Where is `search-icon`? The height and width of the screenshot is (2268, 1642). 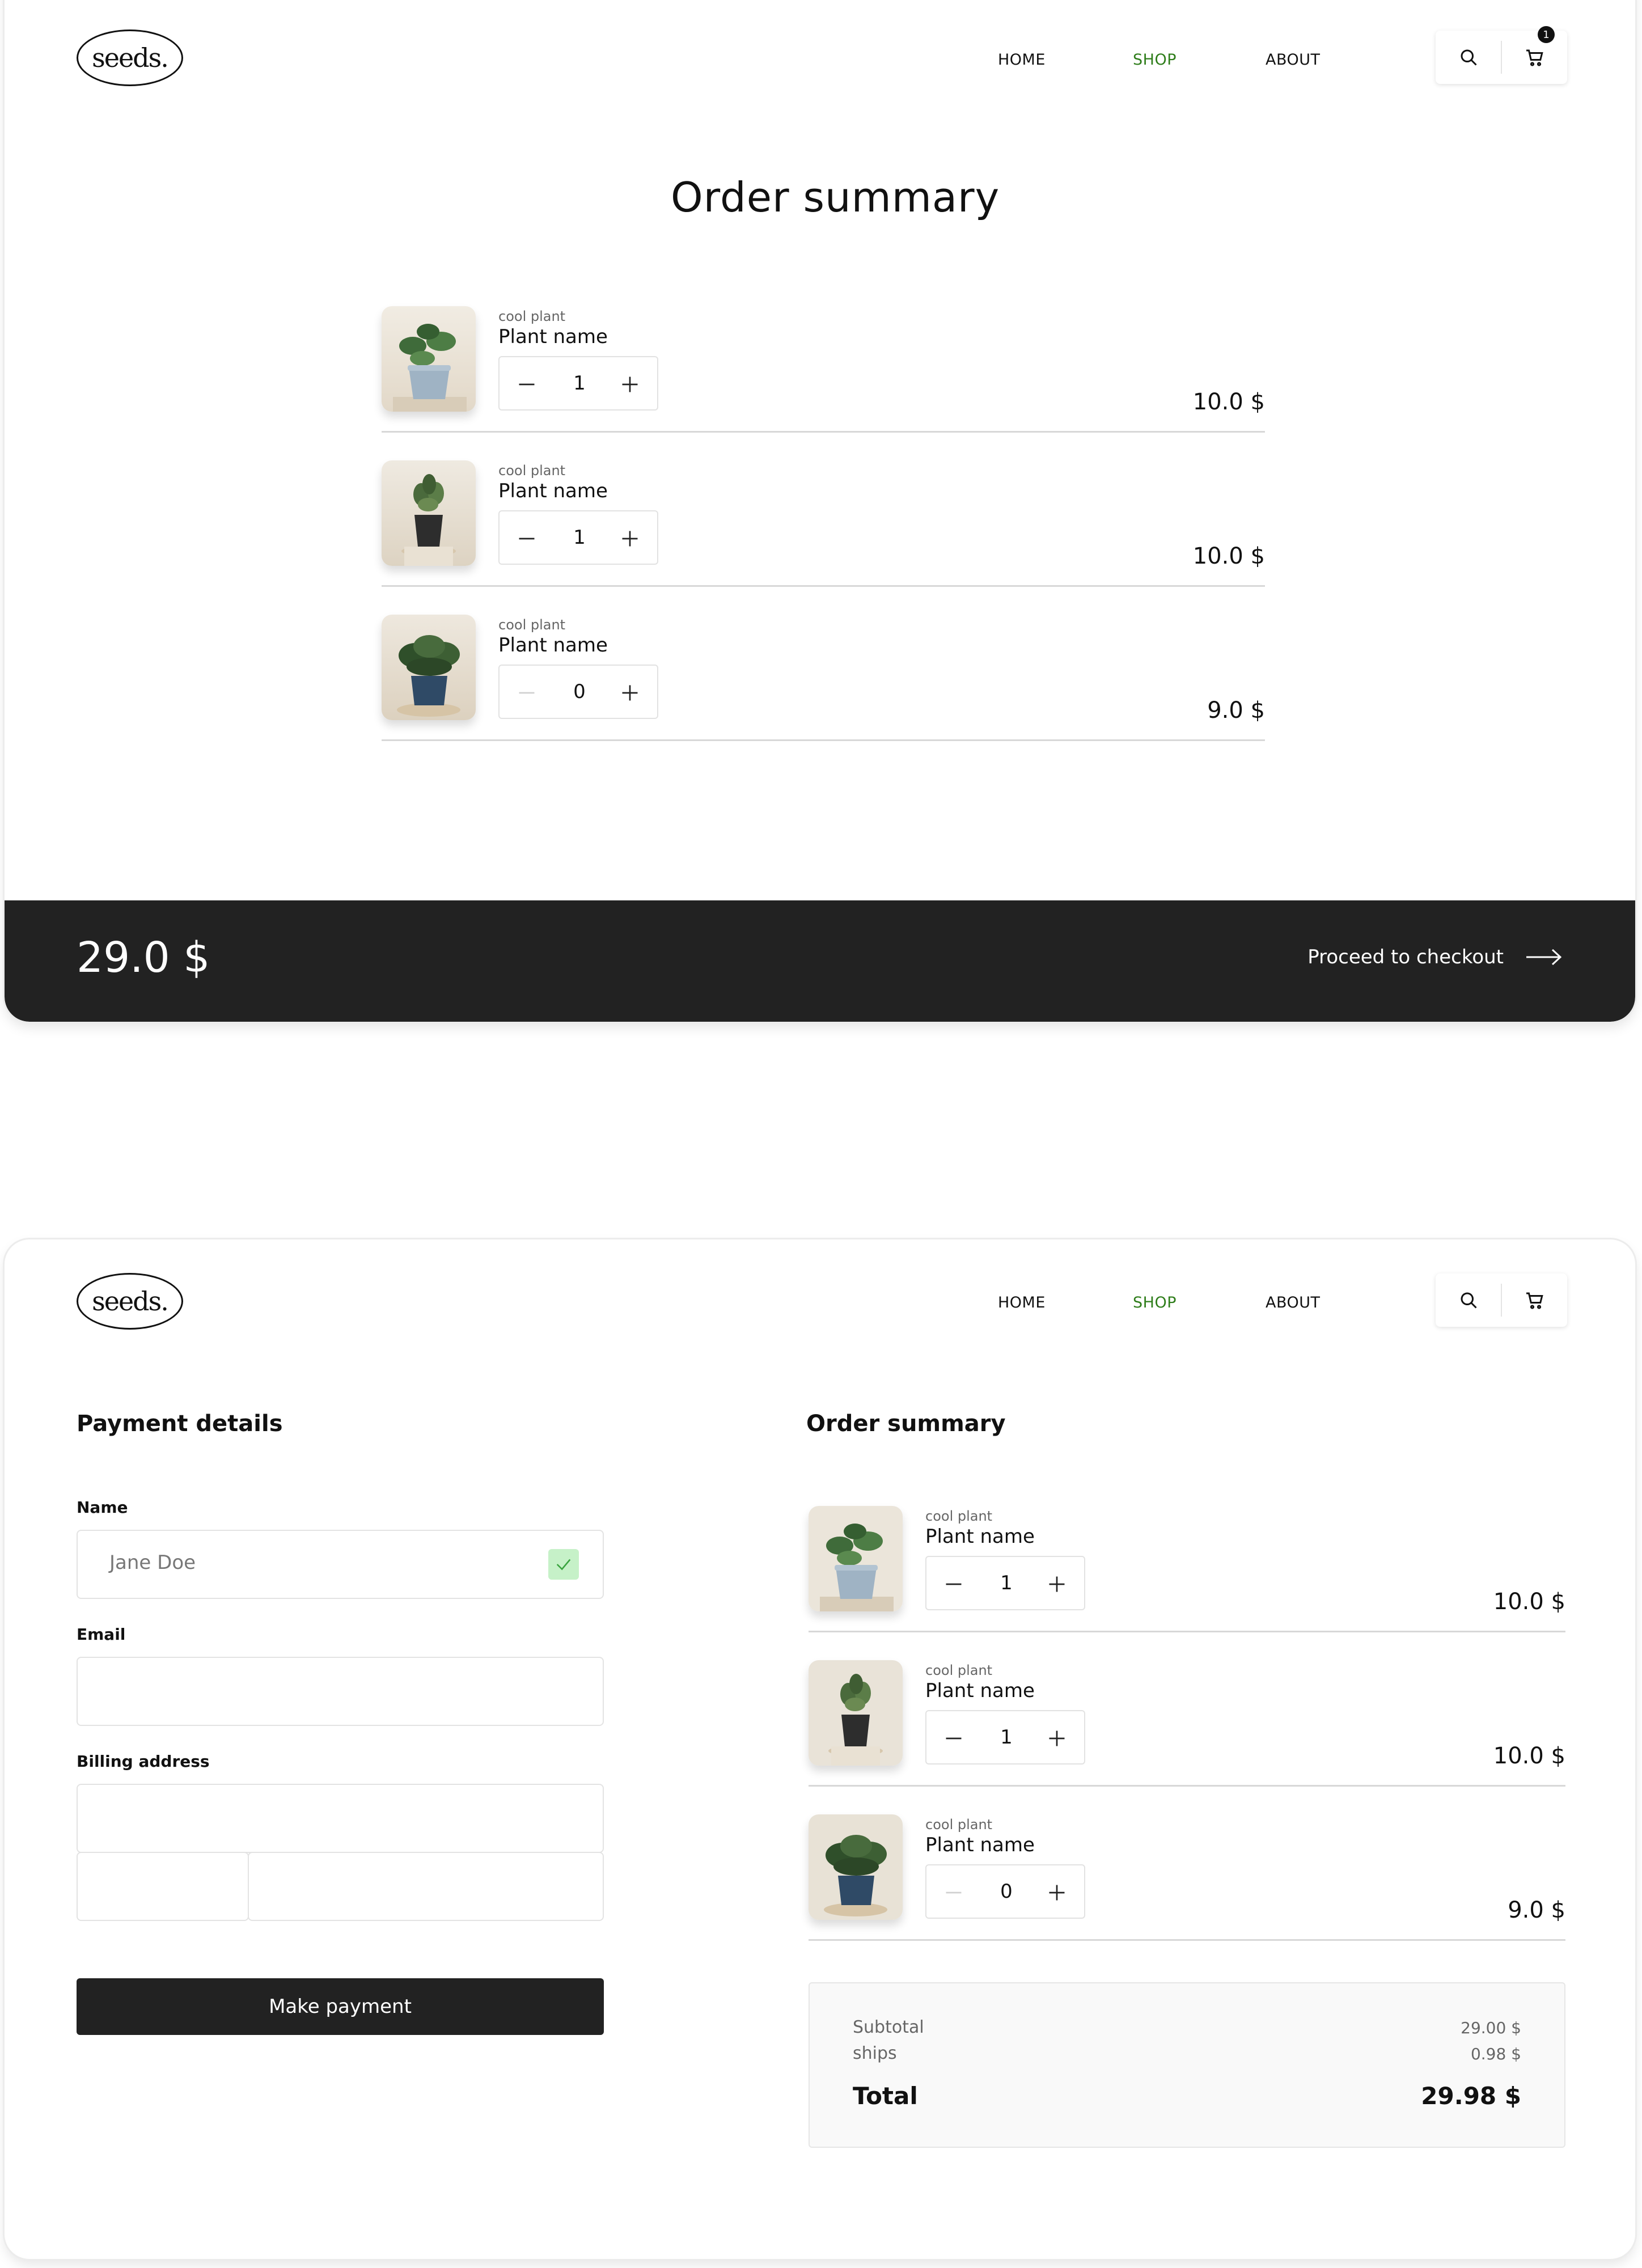 search-icon is located at coordinates (1469, 1300).